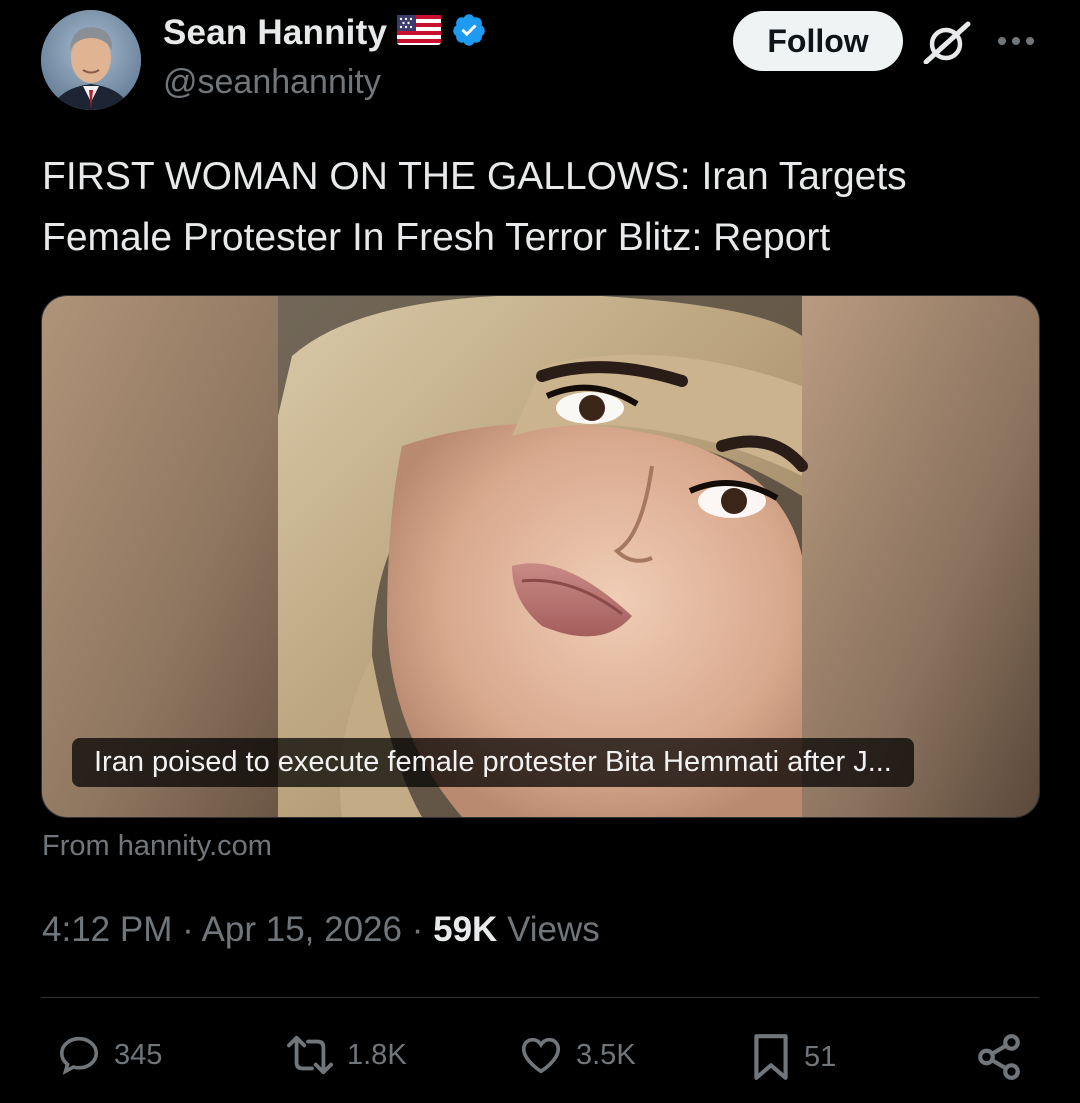 The image size is (1080, 1103). I want to click on bookmark-count: 51, so click(820, 1056).